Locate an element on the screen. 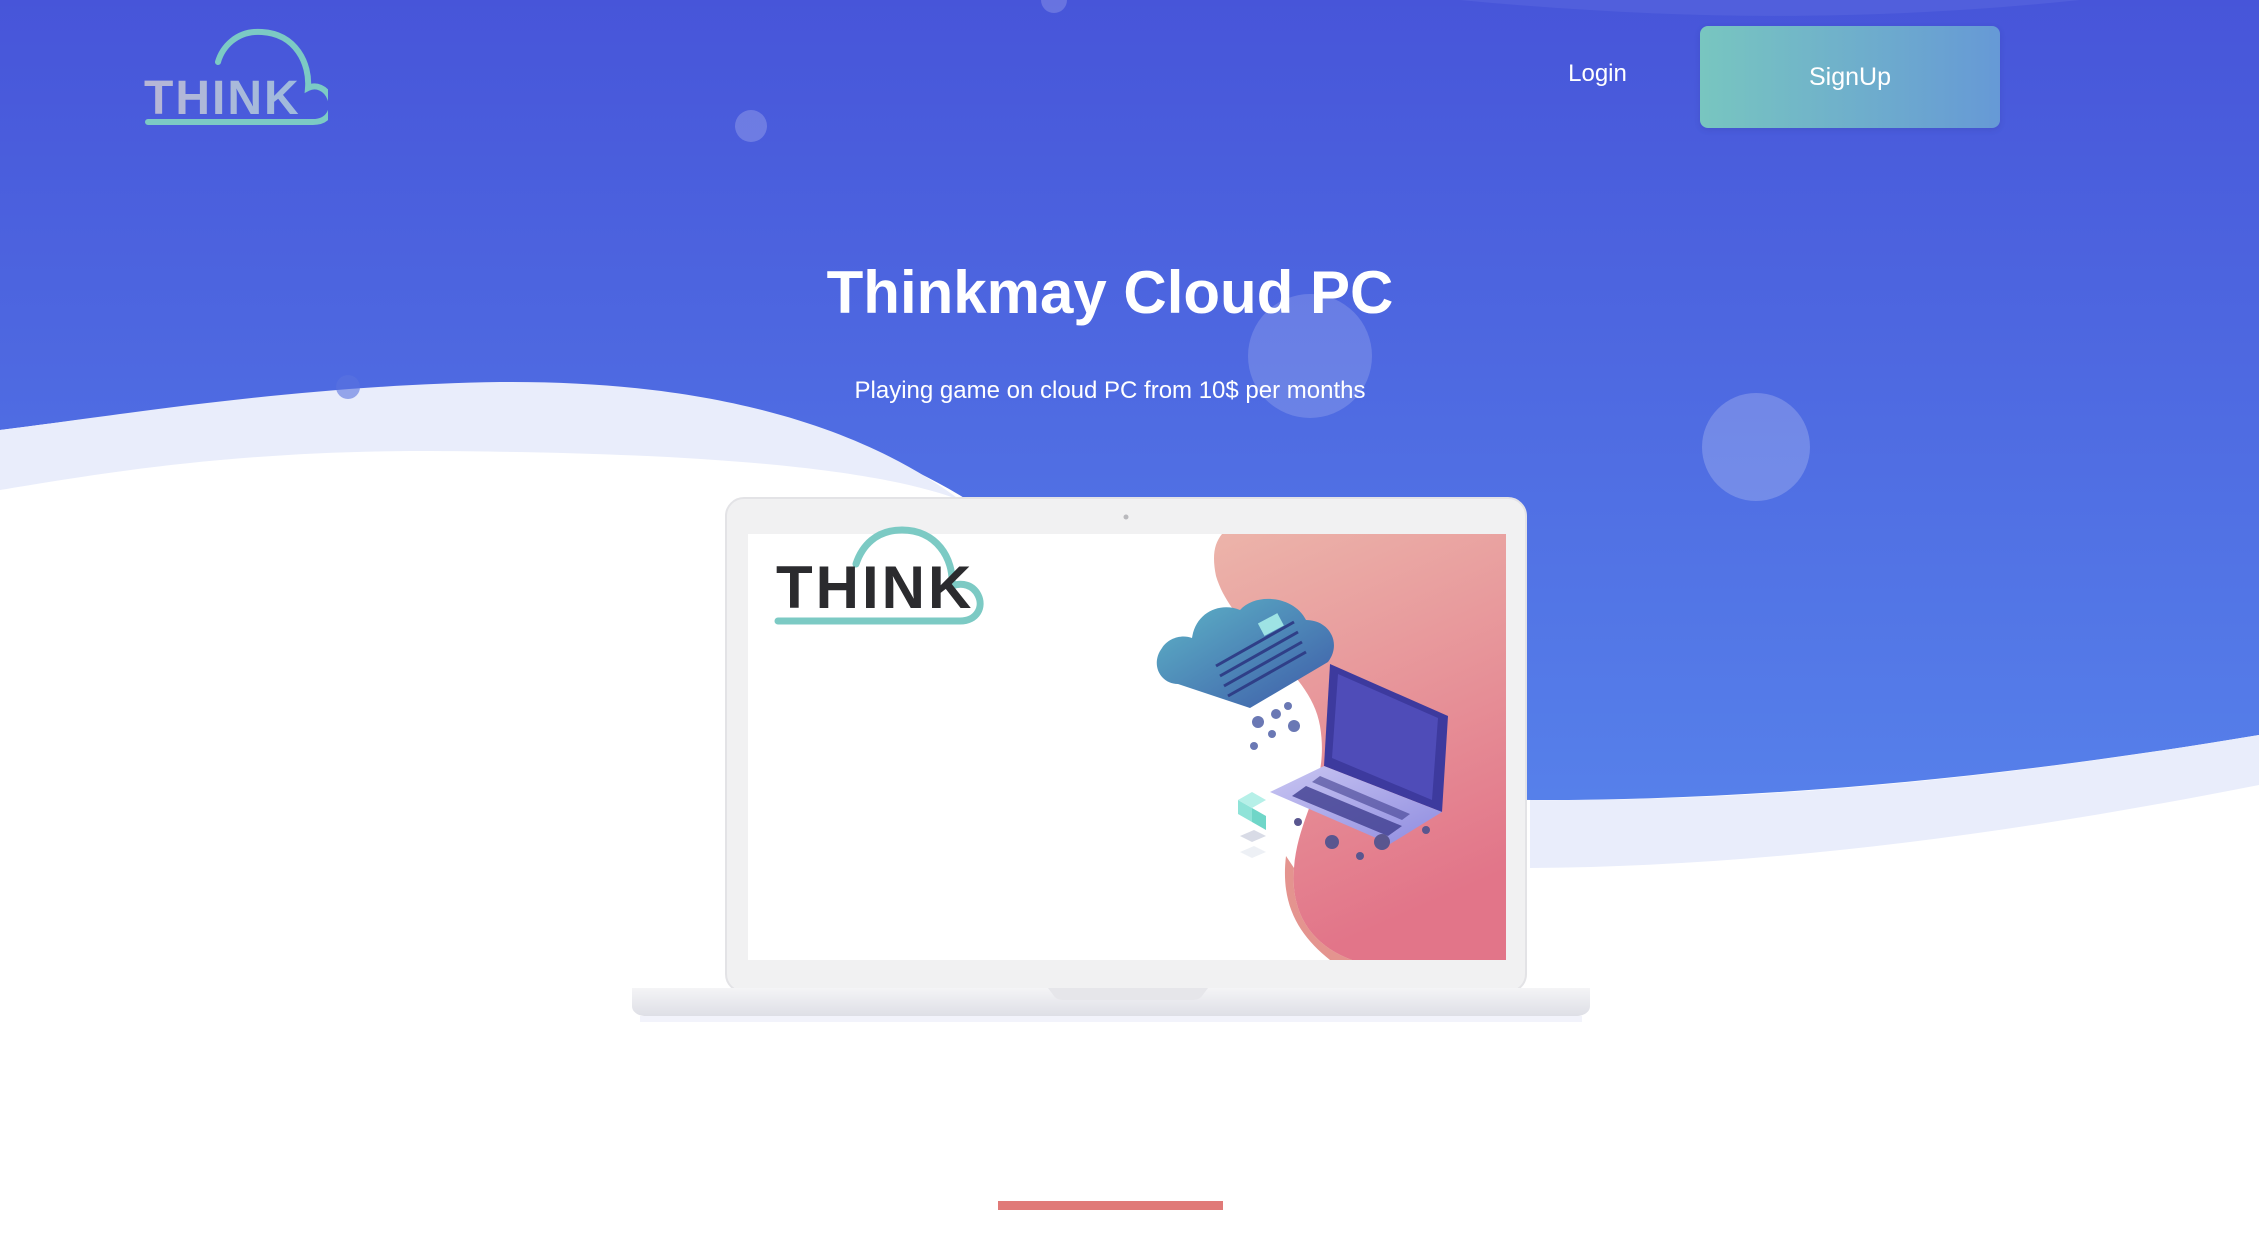  logo-wordmark: THINK is located at coordinates (222, 98).